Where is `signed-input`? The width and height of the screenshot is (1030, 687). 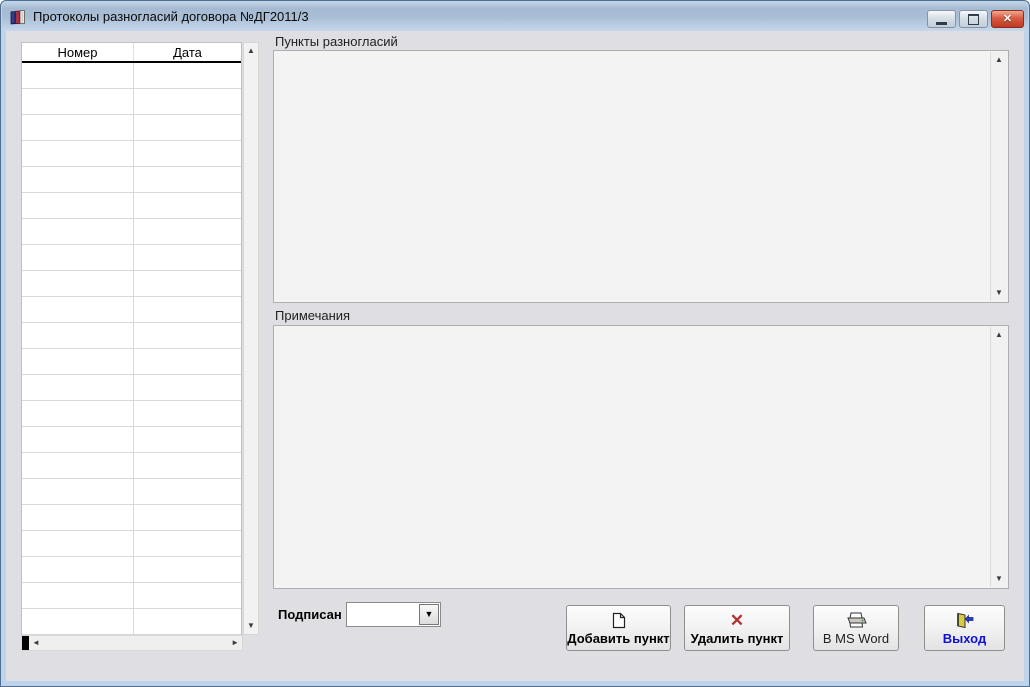
signed-input is located at coordinates (382, 614).